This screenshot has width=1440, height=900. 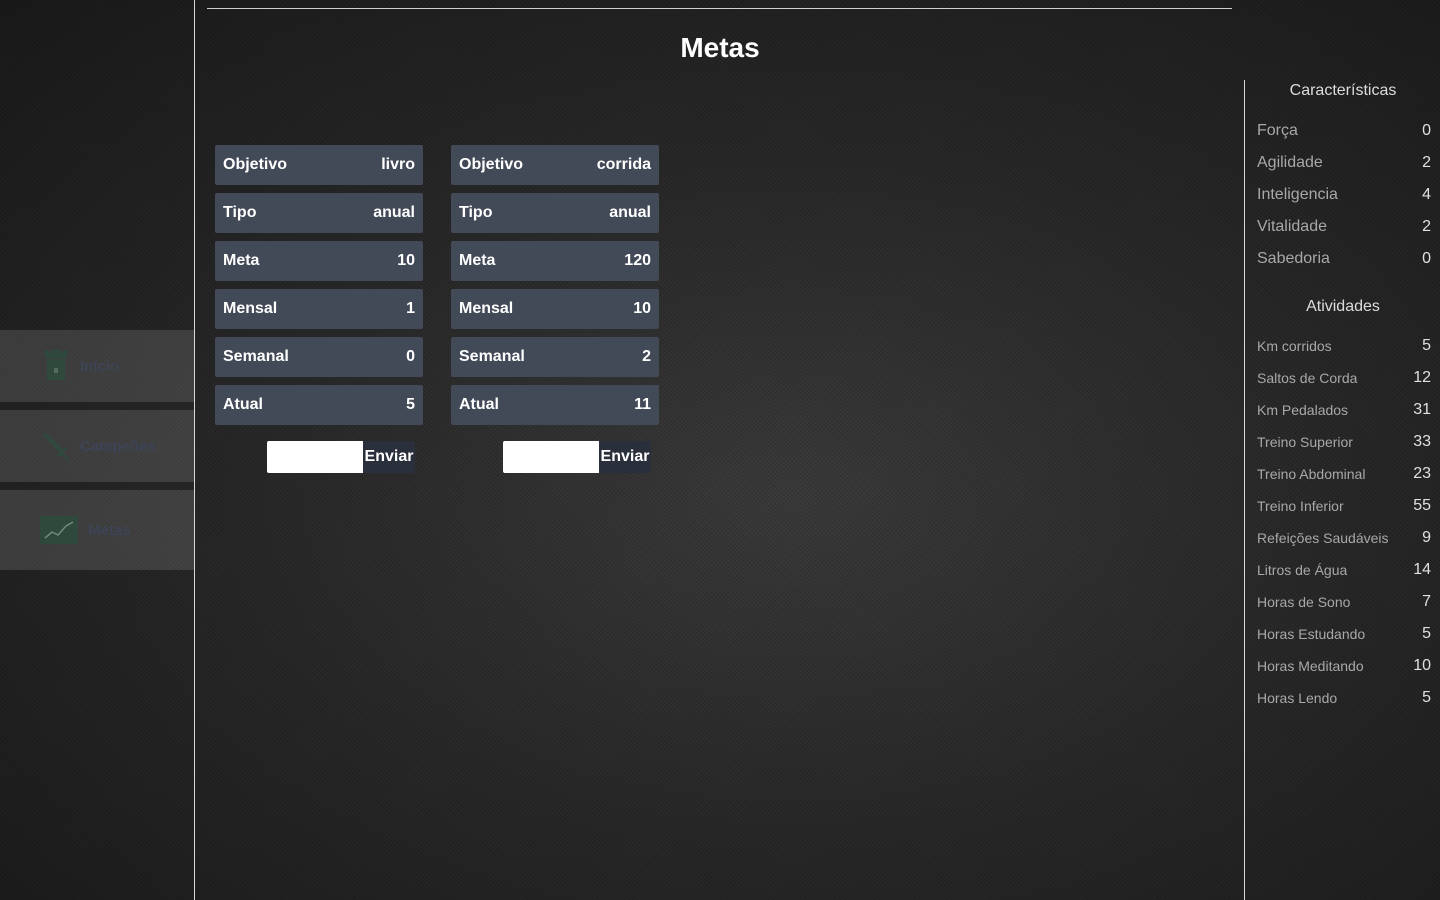 I want to click on activity-row: Horas Lendo 5, so click(x=1344, y=698).